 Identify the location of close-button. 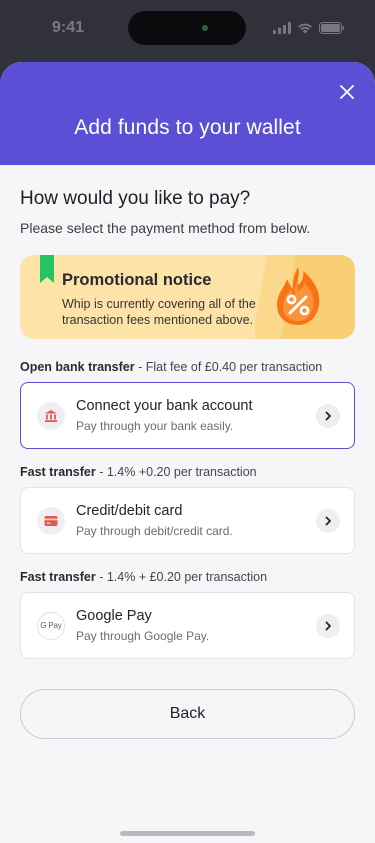
(347, 92).